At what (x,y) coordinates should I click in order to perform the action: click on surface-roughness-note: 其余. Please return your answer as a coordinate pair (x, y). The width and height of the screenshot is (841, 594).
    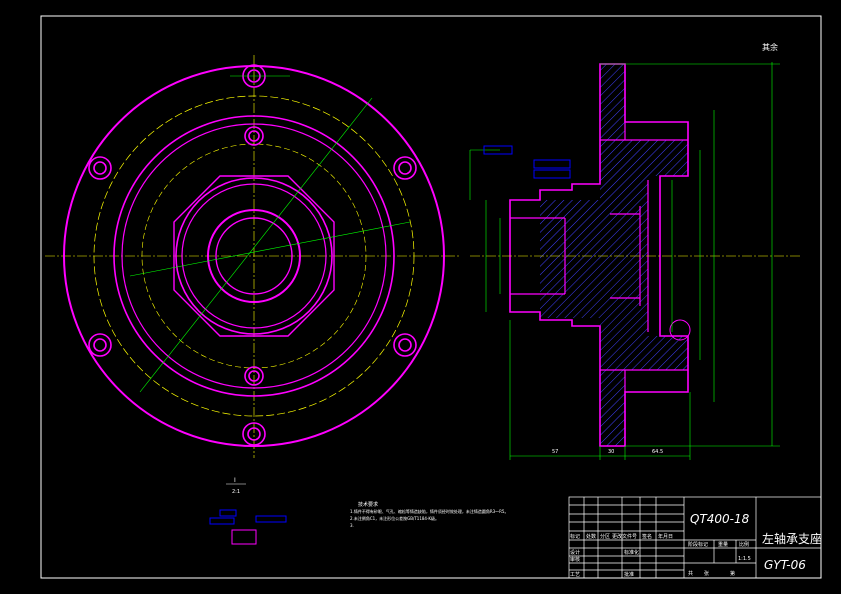
    Looking at the image, I should click on (770, 47).